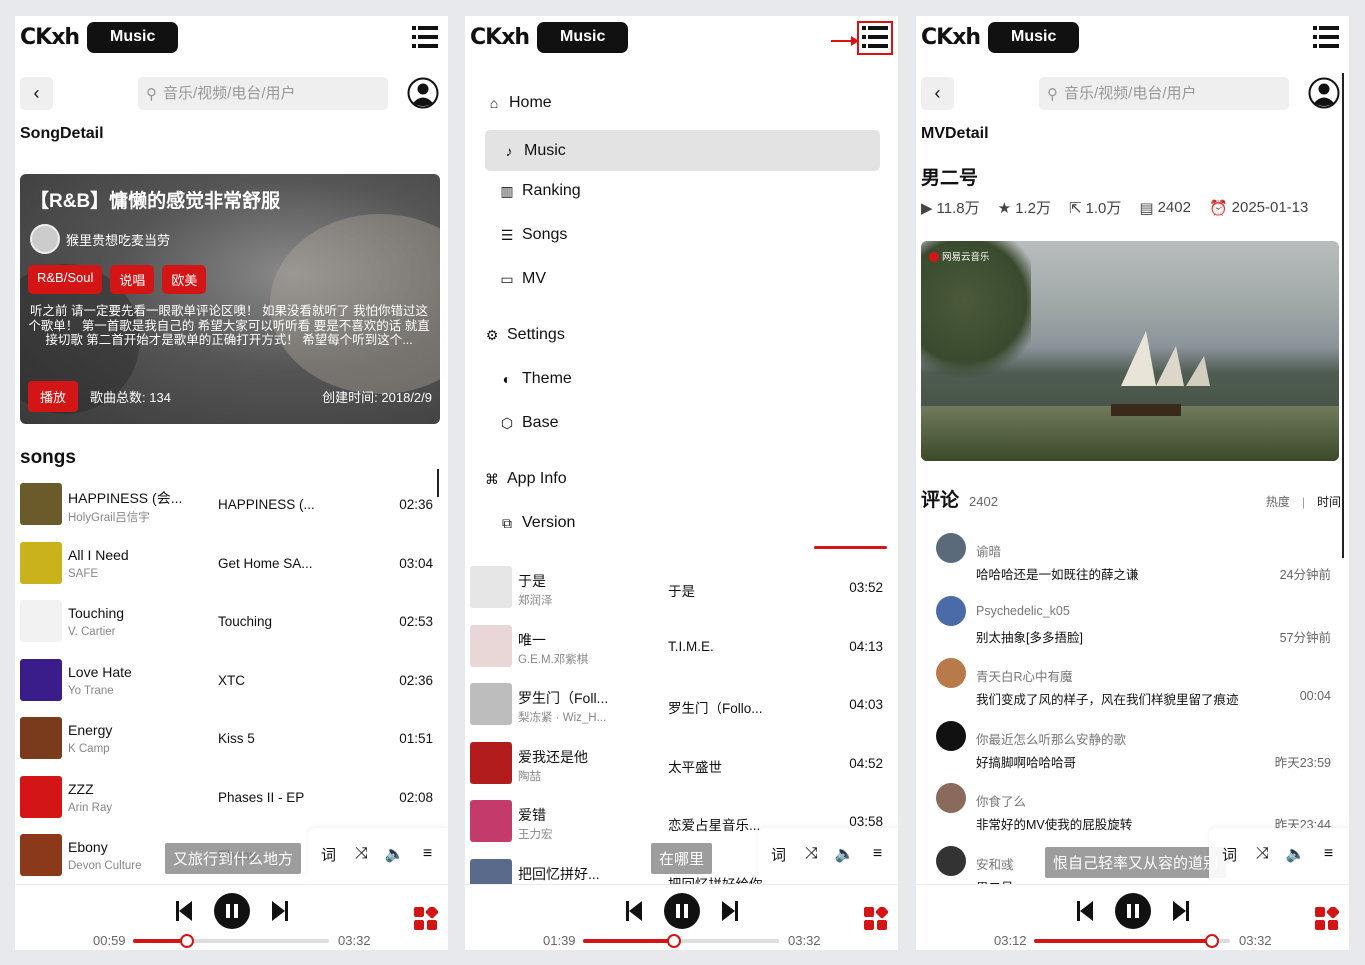 The image size is (1365, 965). Describe the element at coordinates (995, 863) in the screenshot. I see `commenter-name: 安和彧` at that location.